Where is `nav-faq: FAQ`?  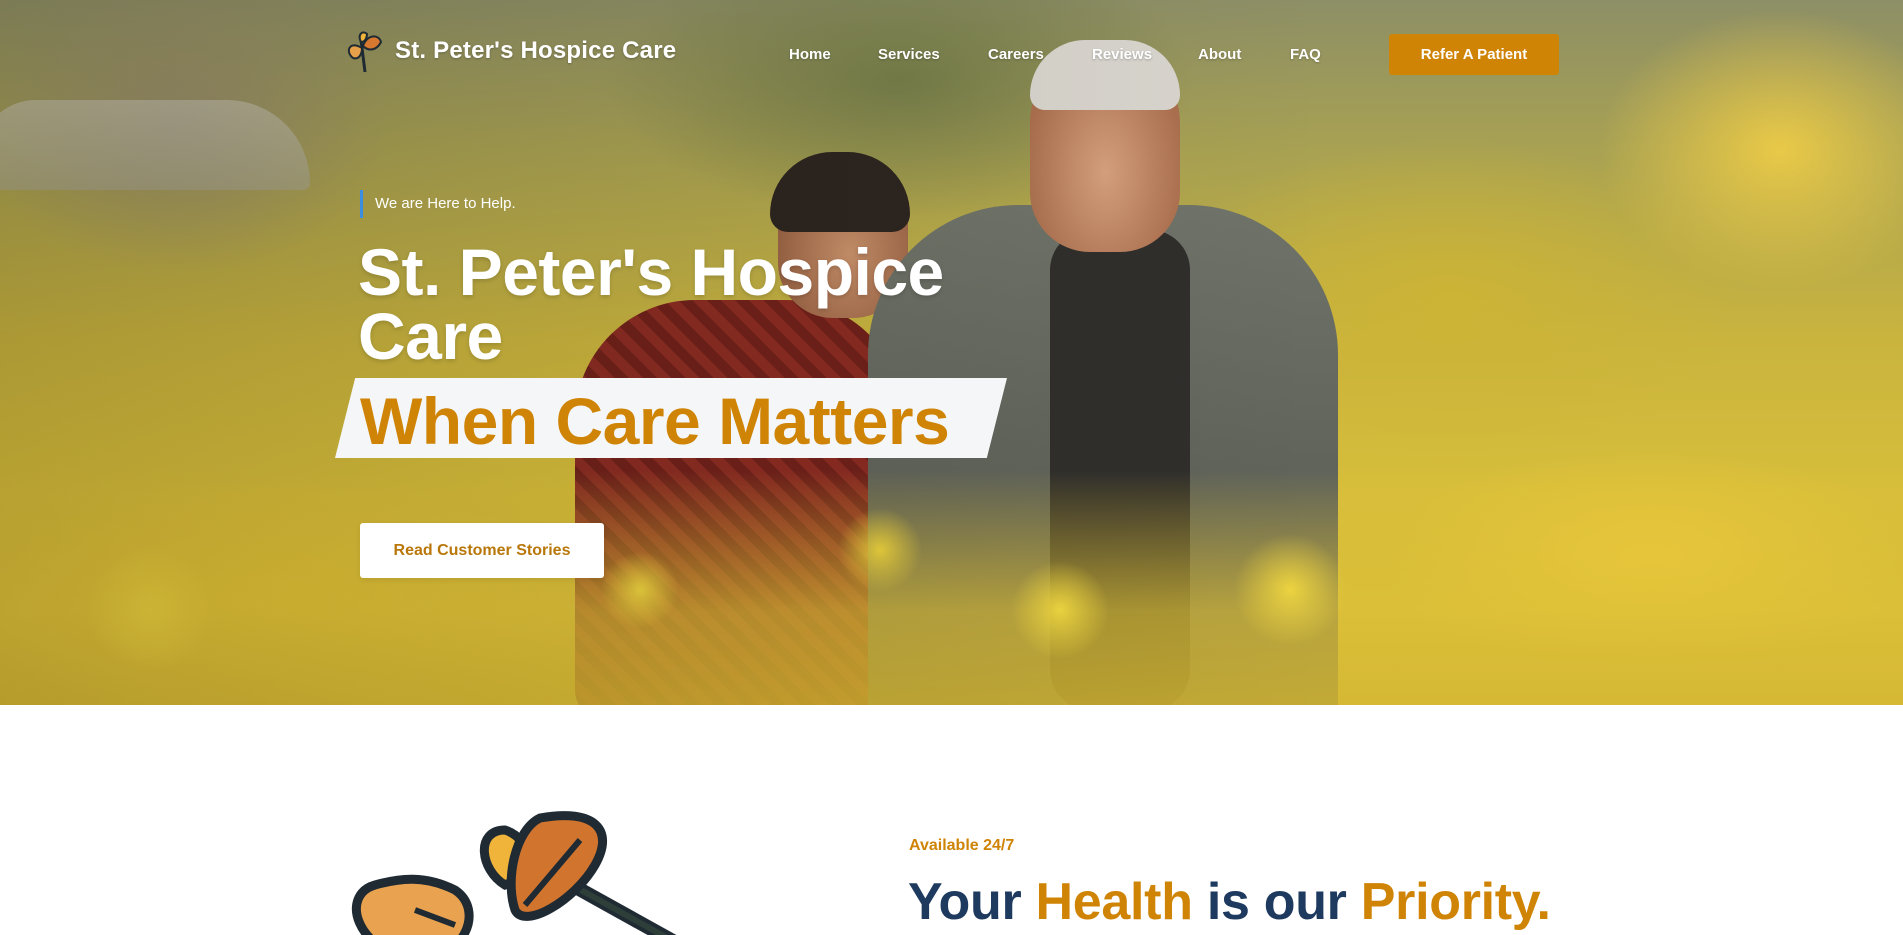 nav-faq: FAQ is located at coordinates (1305, 54).